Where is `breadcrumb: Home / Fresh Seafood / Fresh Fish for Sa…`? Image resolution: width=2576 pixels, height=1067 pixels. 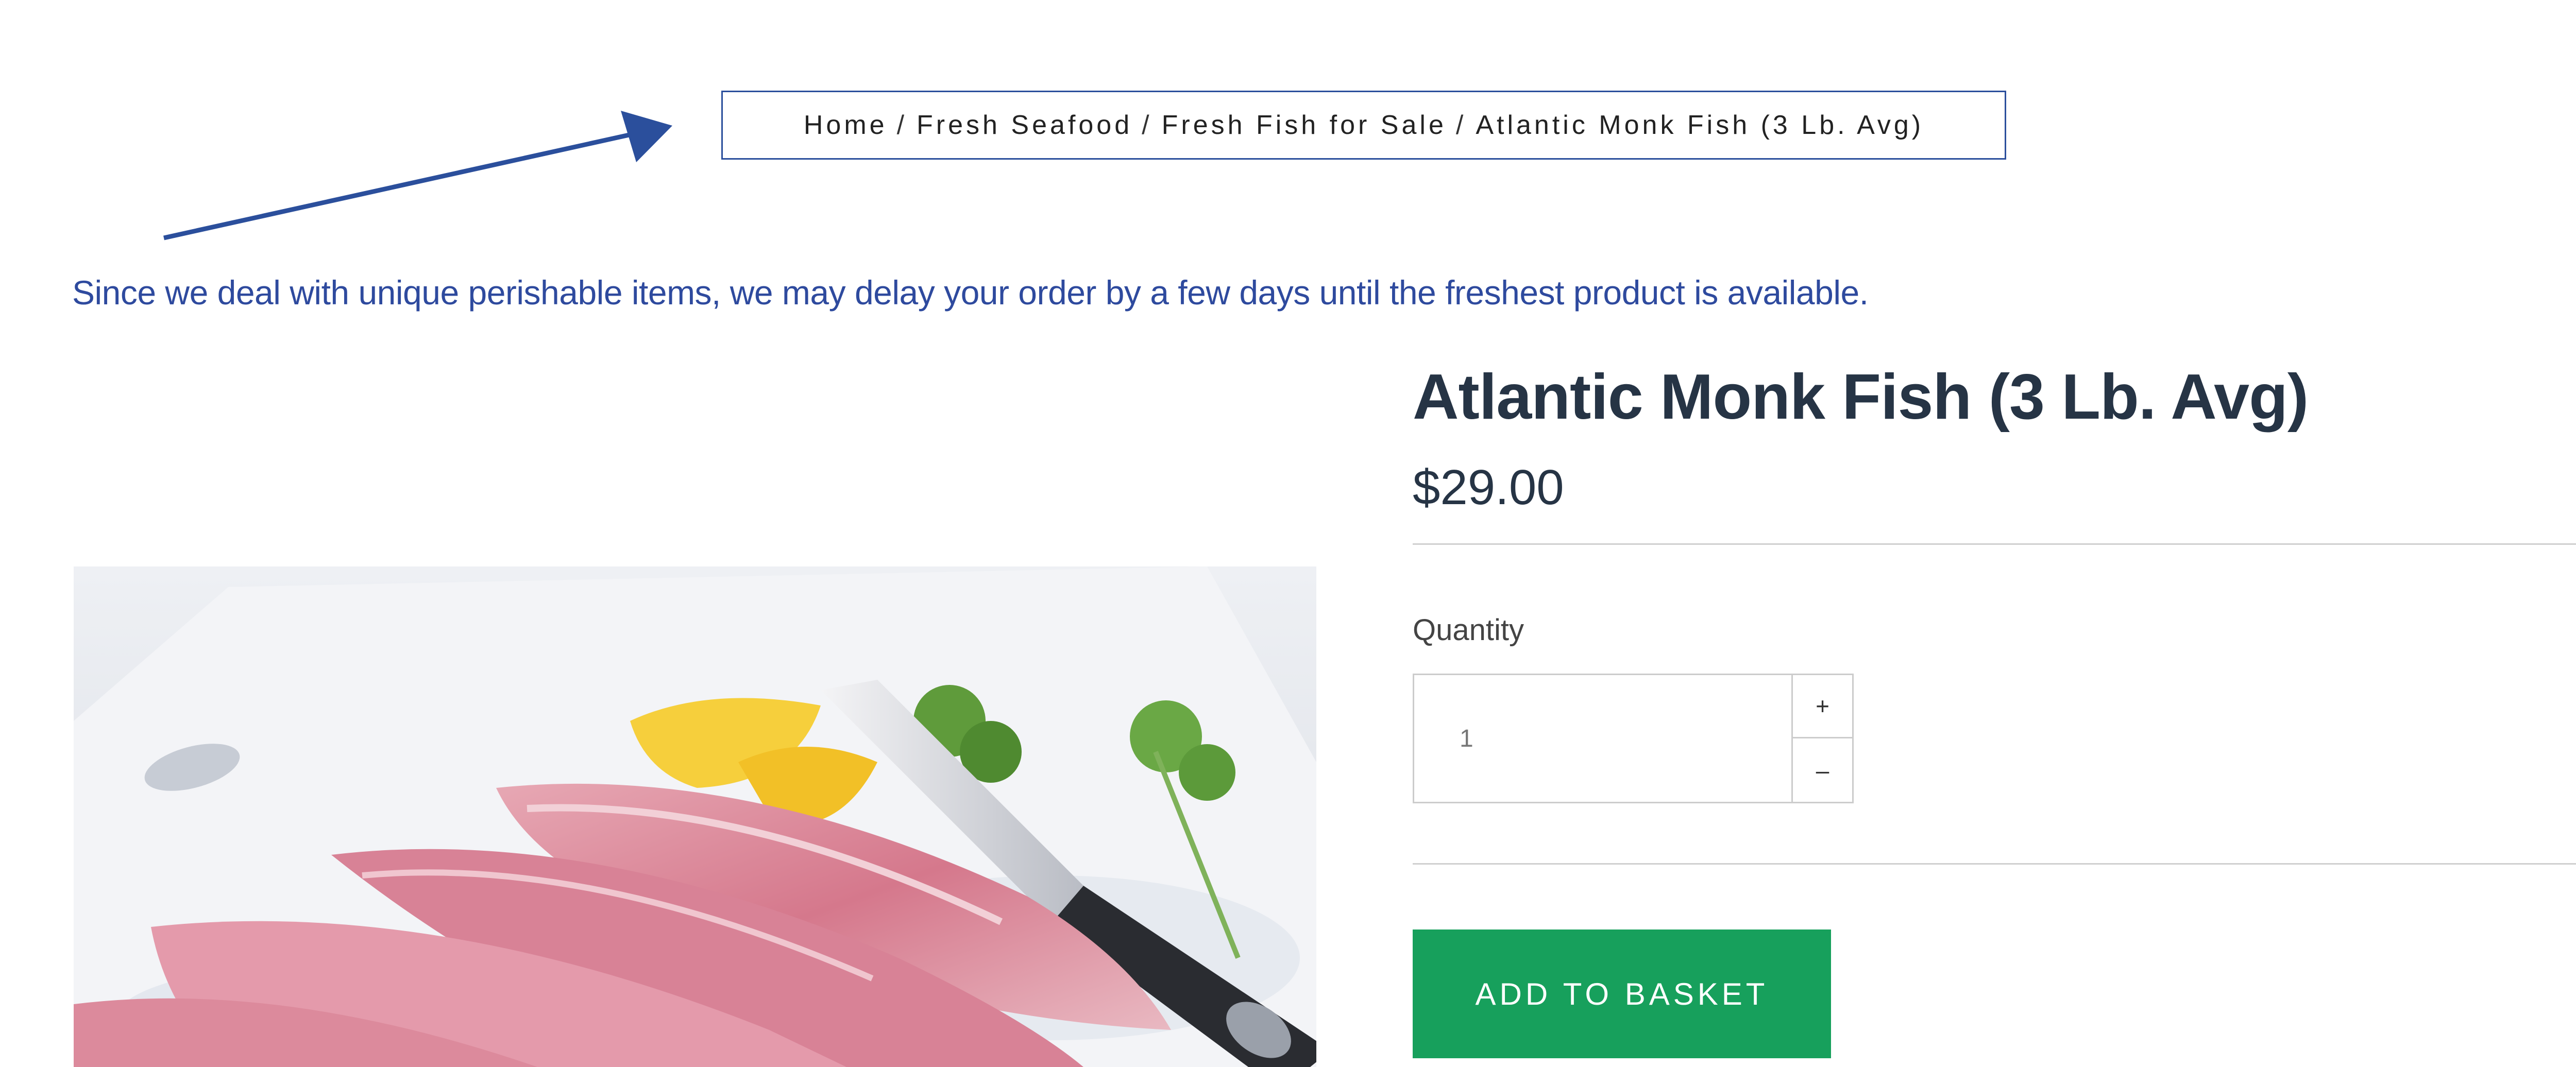
breadcrumb: Home / Fresh Seafood / Fresh Fish for Sa… is located at coordinates (1363, 125).